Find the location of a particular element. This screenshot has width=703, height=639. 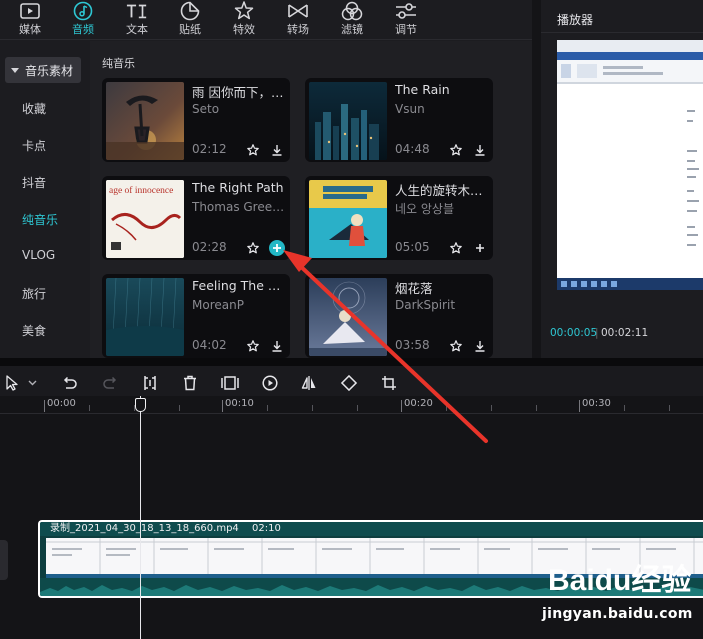

add-to-track-button is located at coordinates (277, 248).